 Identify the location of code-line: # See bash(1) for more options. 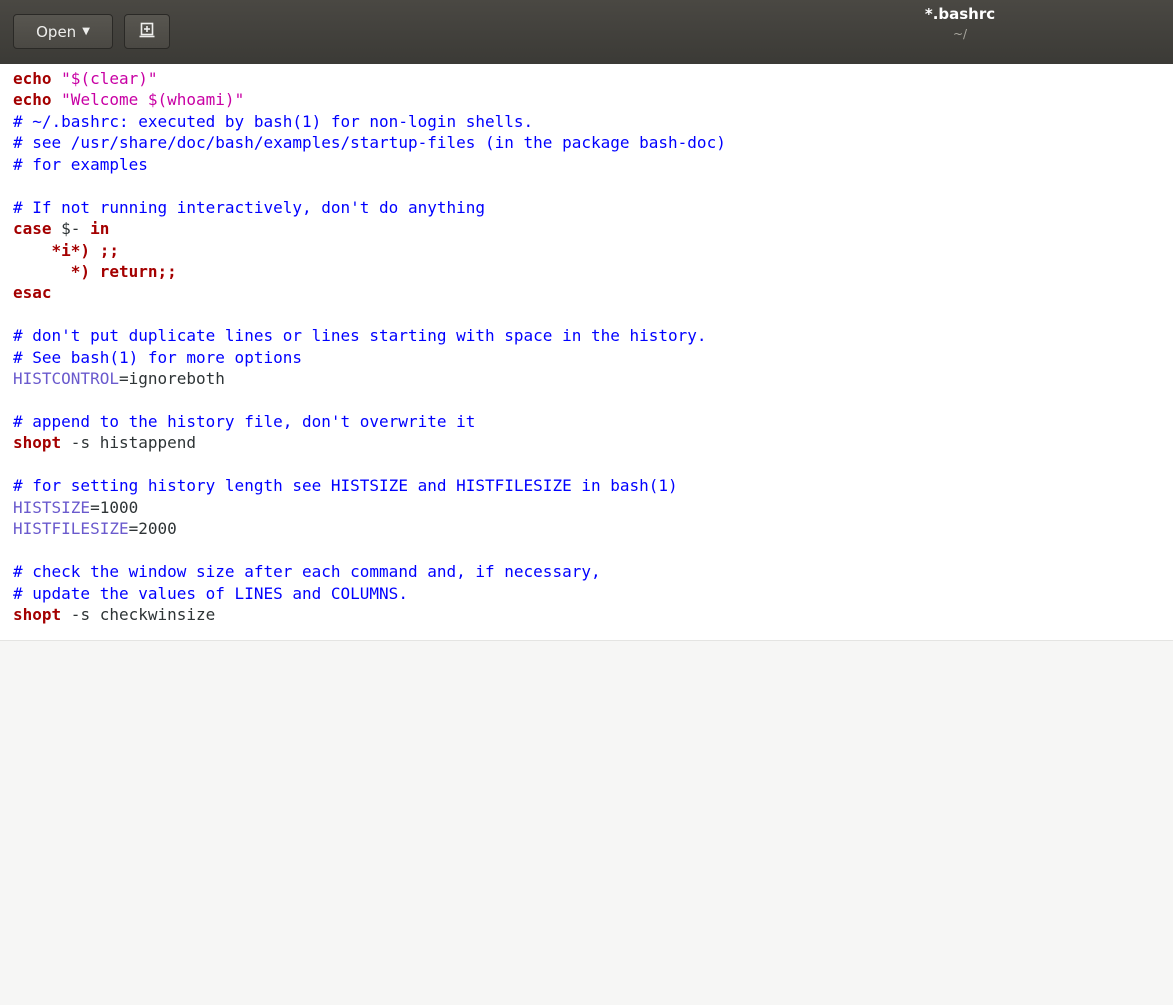
(592, 357).